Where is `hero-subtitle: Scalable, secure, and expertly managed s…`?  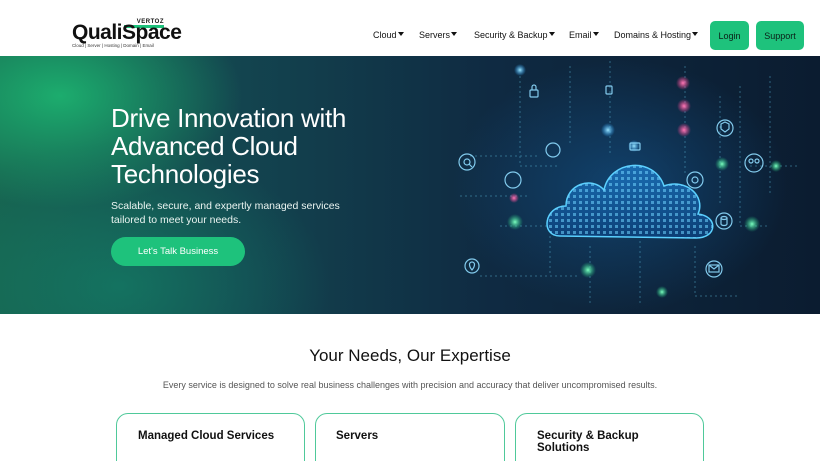 hero-subtitle: Scalable, secure, and expertly managed s… is located at coordinates (225, 213).